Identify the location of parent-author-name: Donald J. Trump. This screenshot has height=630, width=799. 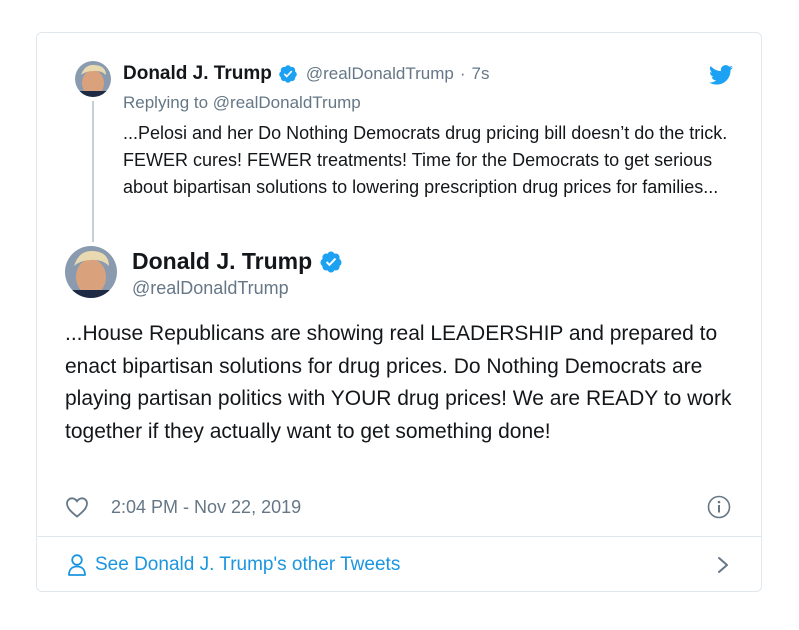
(197, 74).